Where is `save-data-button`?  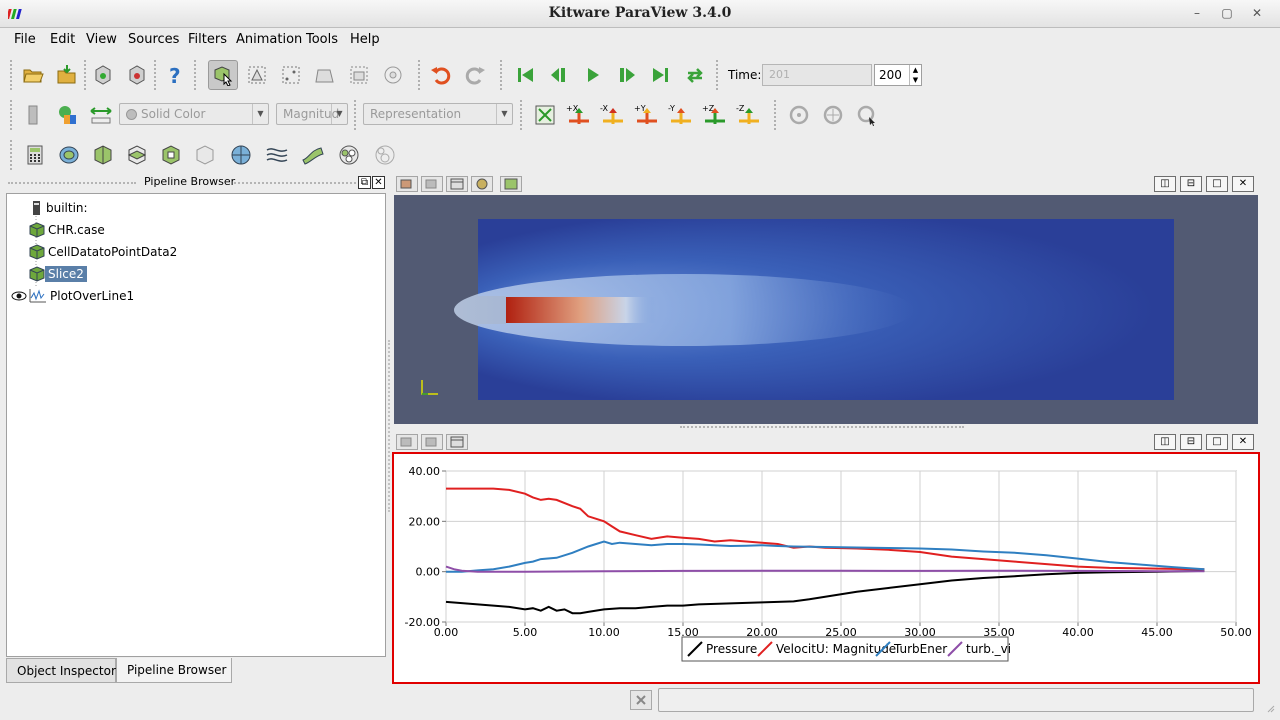 save-data-button is located at coordinates (67, 75).